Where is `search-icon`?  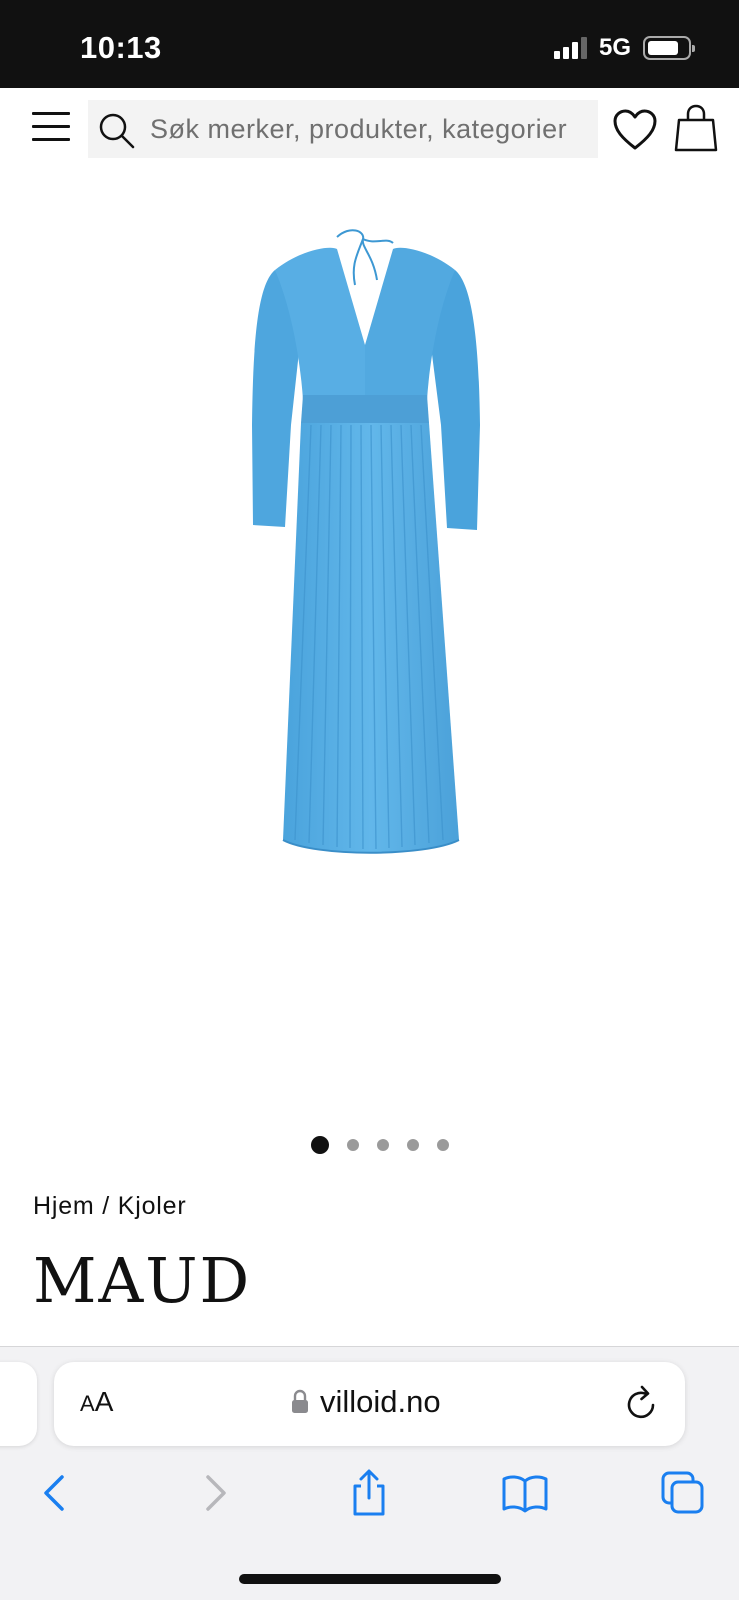
search-icon is located at coordinates (117, 131).